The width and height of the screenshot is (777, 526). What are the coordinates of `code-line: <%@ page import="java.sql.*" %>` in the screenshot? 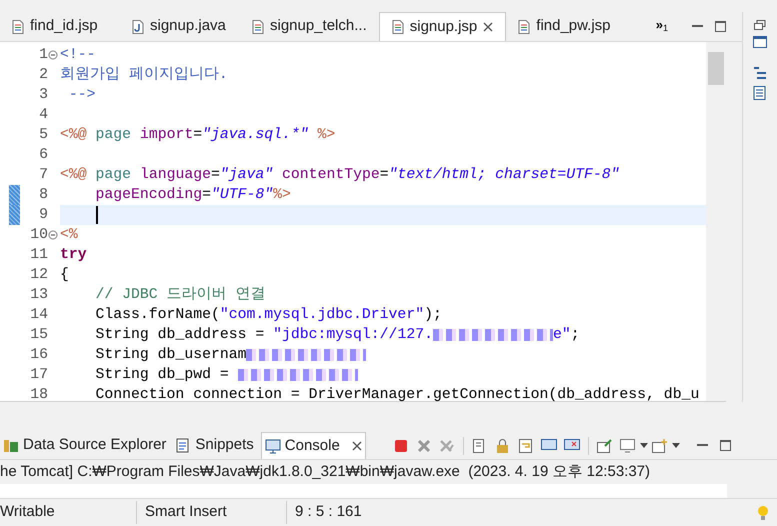 It's located at (198, 135).